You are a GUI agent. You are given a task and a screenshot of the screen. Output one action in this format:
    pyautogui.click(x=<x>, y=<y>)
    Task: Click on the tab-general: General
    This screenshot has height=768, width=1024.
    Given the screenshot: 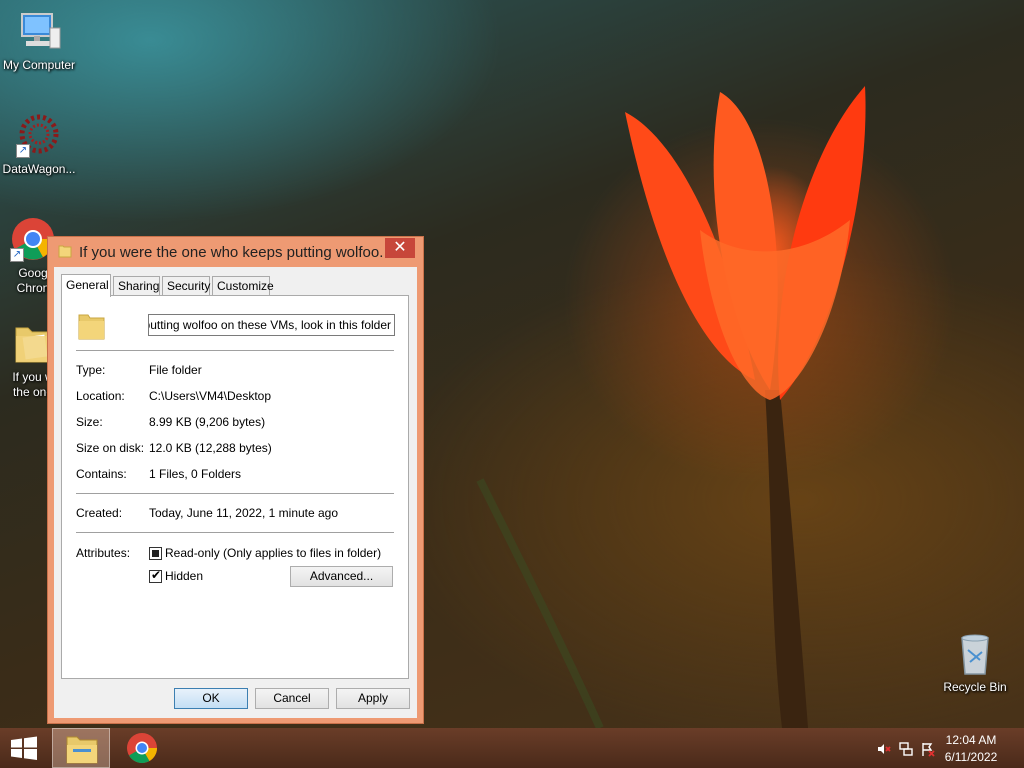 What is the action you would take?
    pyautogui.click(x=86, y=285)
    